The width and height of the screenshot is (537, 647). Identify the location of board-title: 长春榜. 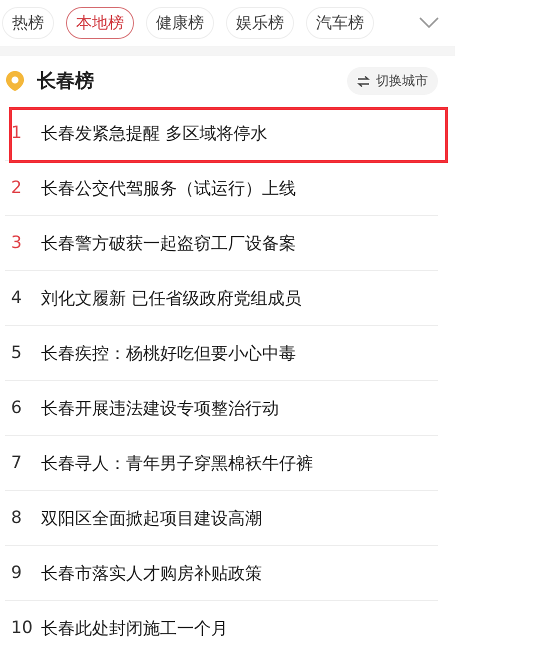
(65, 81).